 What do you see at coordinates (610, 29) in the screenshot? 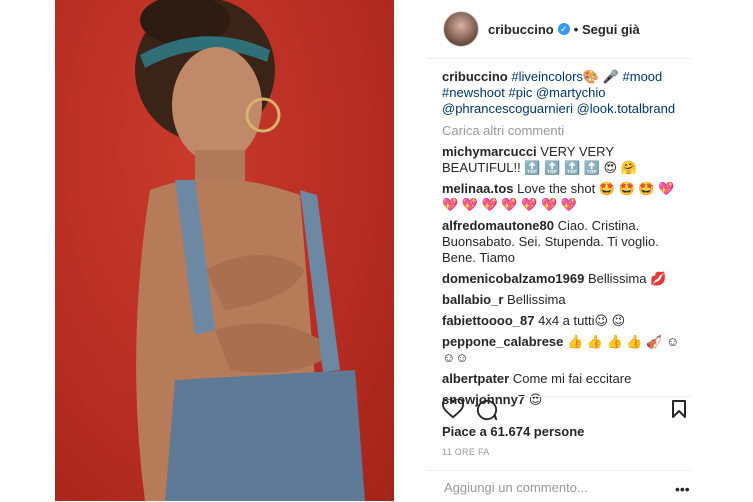
I see `follow-label: Segui già` at bounding box center [610, 29].